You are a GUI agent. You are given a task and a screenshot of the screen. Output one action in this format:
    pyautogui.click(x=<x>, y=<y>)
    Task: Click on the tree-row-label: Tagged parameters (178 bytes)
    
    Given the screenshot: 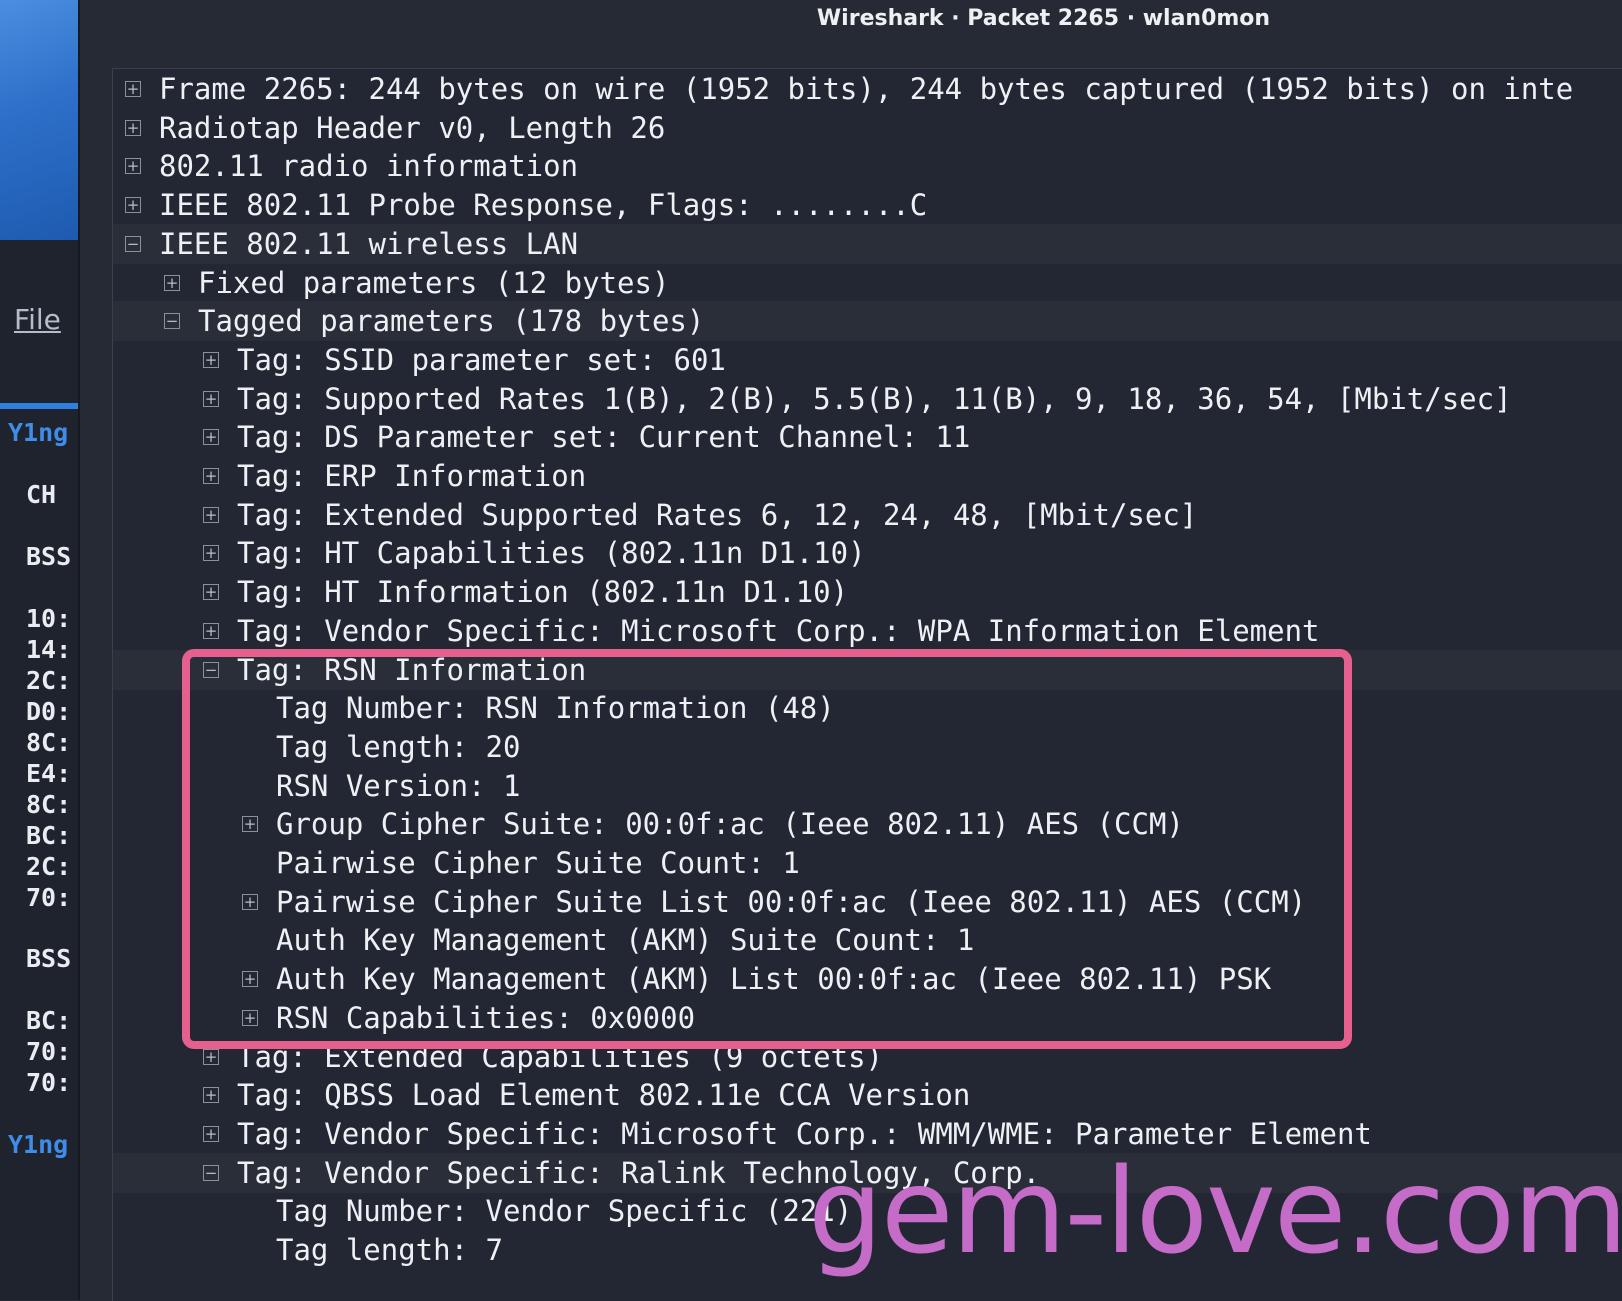 What is the action you would take?
    pyautogui.click(x=451, y=321)
    